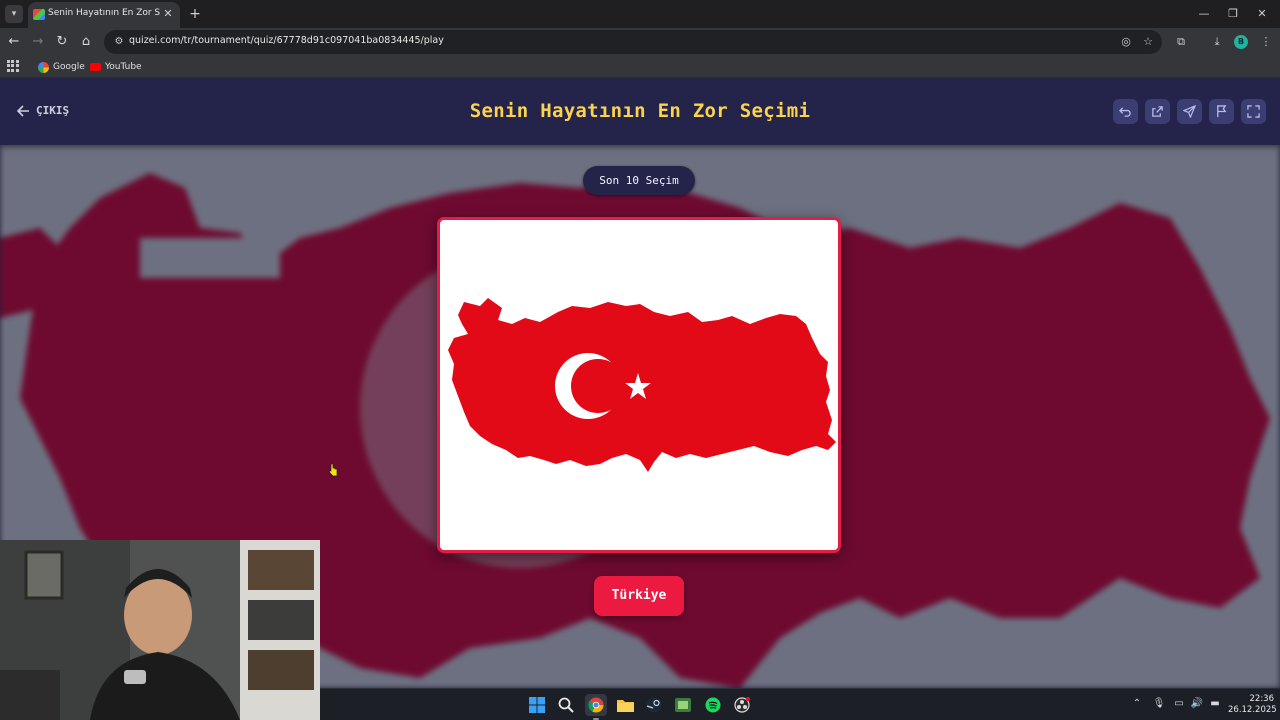 This screenshot has height=720, width=1280. What do you see at coordinates (642, 385) in the screenshot?
I see `turkey-flag-map-image` at bounding box center [642, 385].